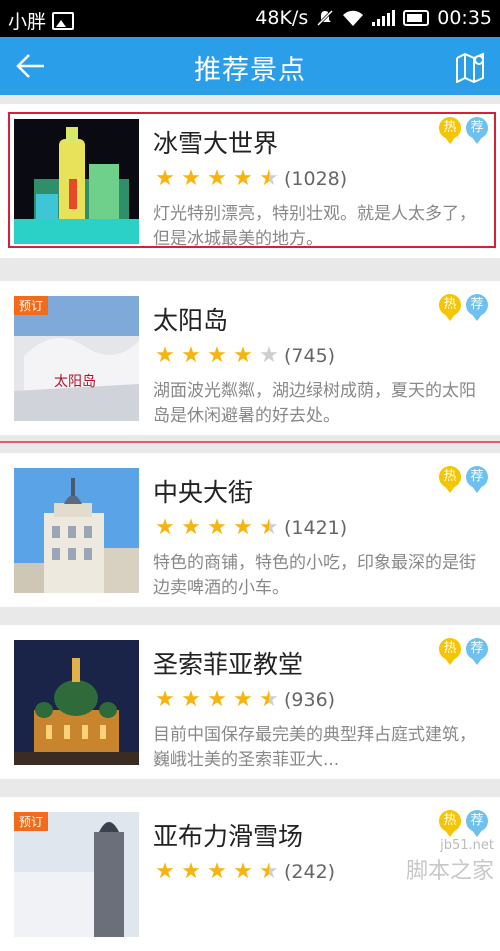 This screenshot has height=951, width=500. What do you see at coordinates (191, 320) in the screenshot?
I see `attraction-name: 太阳岛` at bounding box center [191, 320].